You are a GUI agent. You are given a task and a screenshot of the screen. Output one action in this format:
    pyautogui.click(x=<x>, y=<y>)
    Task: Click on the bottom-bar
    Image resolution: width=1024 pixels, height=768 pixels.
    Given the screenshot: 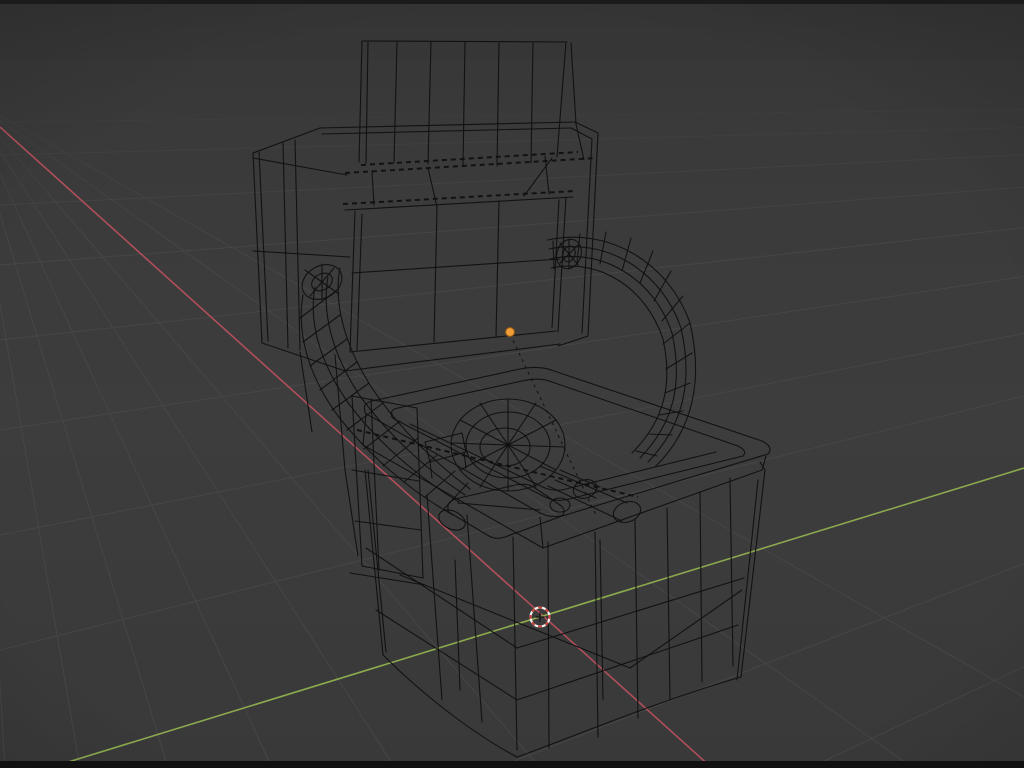 What is the action you would take?
    pyautogui.click(x=512, y=764)
    